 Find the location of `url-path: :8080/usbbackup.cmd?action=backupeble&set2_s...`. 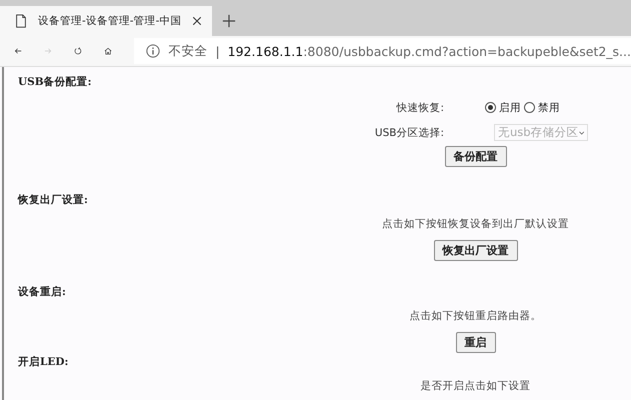

url-path: :8080/usbbackup.cmd?action=backupeble&set2_s... is located at coordinates (467, 51).